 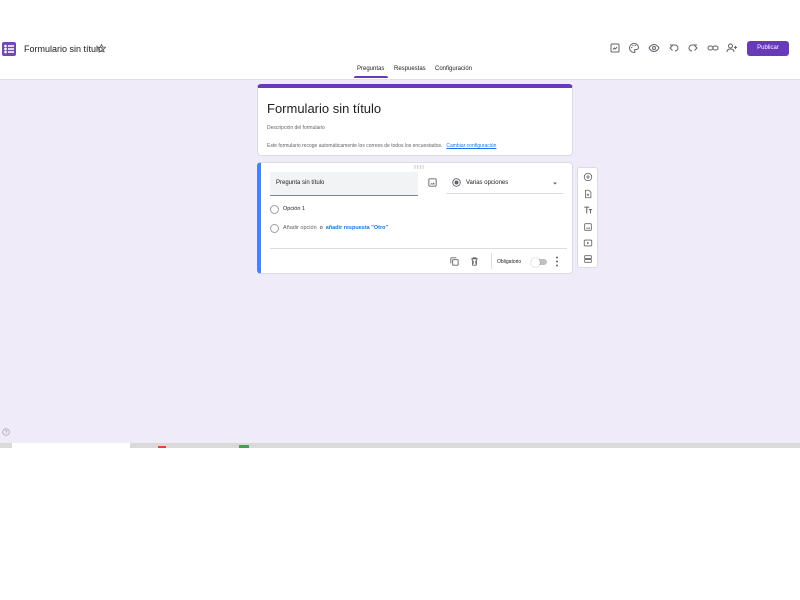 What do you see at coordinates (588, 210) in the screenshot?
I see `add-title-icon` at bounding box center [588, 210].